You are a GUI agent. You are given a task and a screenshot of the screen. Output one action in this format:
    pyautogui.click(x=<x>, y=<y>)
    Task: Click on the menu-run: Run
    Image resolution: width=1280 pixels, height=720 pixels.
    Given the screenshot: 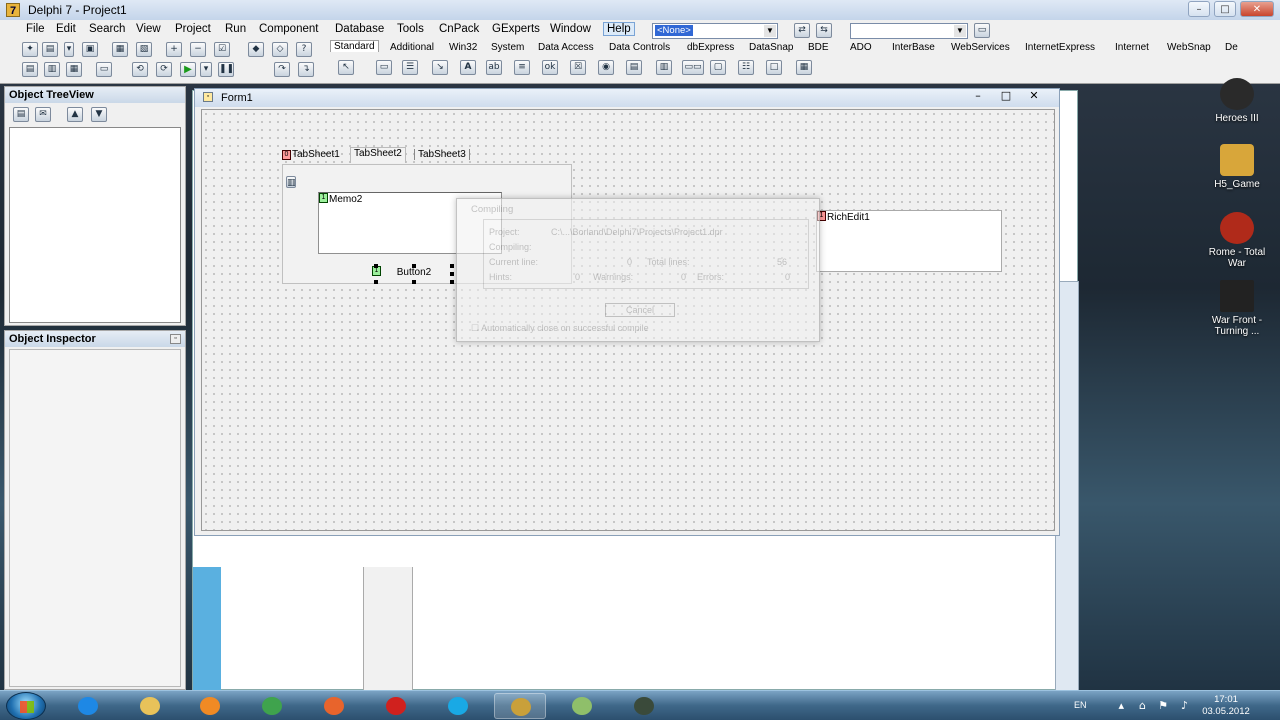 What is the action you would take?
    pyautogui.click(x=235, y=29)
    